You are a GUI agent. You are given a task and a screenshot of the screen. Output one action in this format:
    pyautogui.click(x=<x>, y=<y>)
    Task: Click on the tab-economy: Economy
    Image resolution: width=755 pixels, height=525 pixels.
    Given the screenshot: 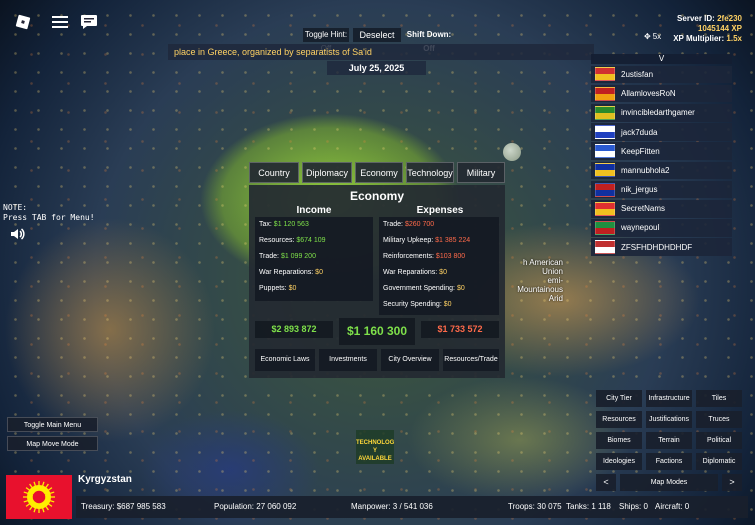 What is the action you would take?
    pyautogui.click(x=379, y=172)
    